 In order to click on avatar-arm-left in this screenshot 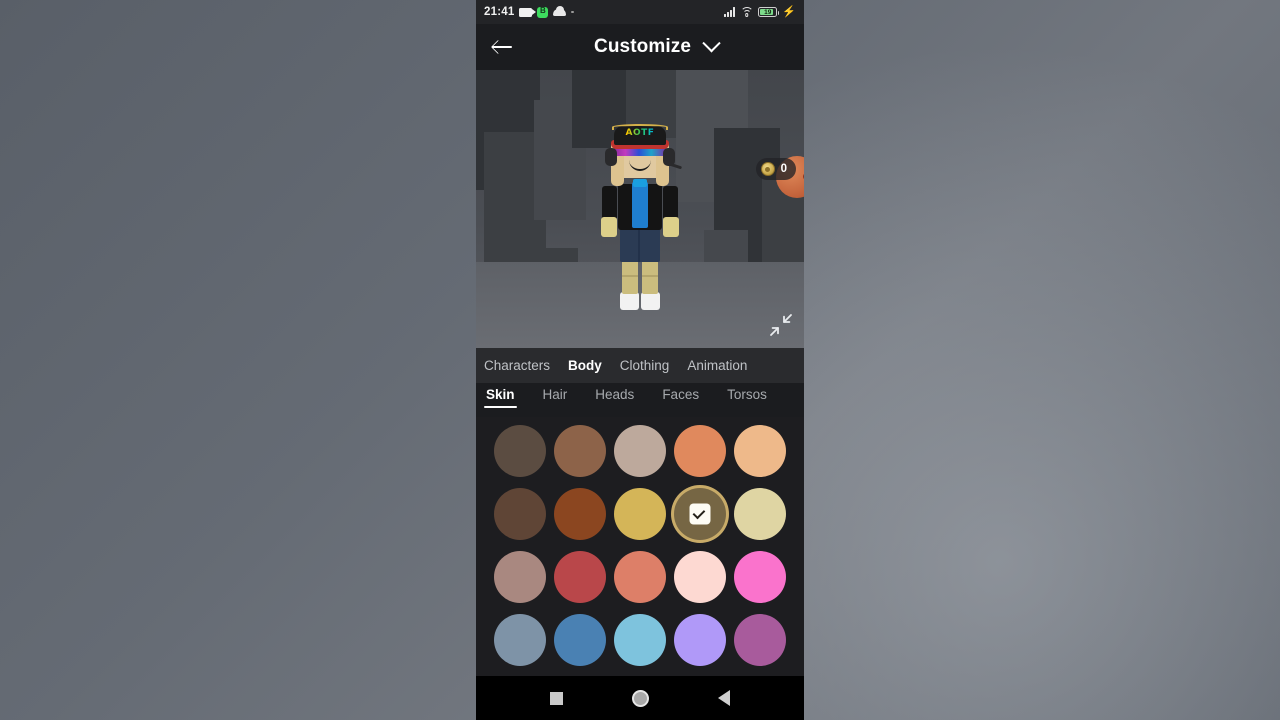, I will do `click(609, 203)`.